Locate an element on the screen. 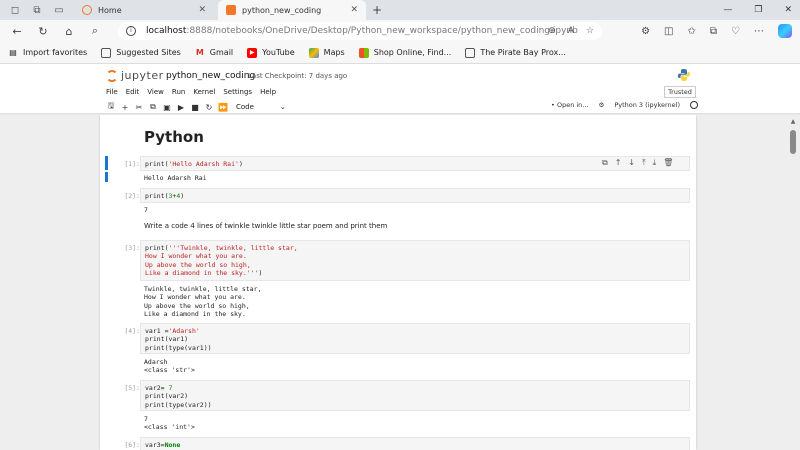  delete-cell-icon: 🗑 is located at coordinates (668, 163).